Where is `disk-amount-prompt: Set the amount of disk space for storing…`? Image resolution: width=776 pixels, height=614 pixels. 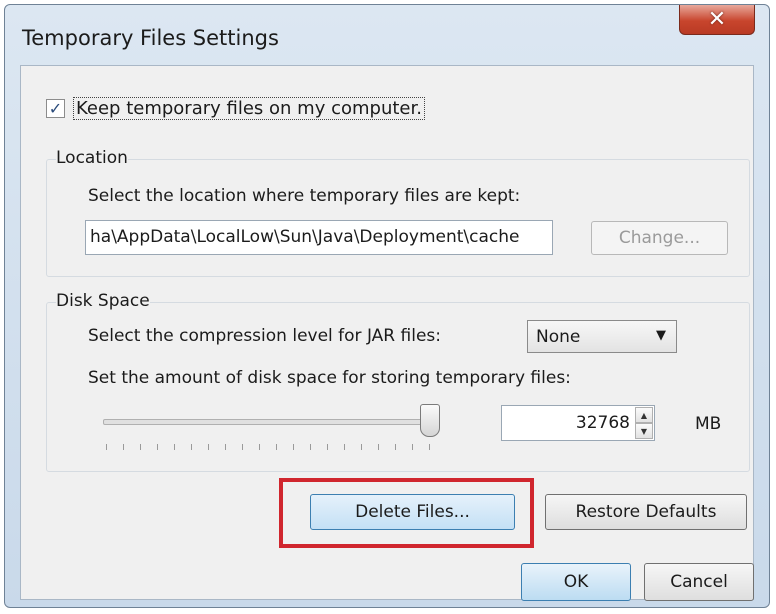
disk-amount-prompt: Set the amount of disk space for storing… is located at coordinates (329, 378).